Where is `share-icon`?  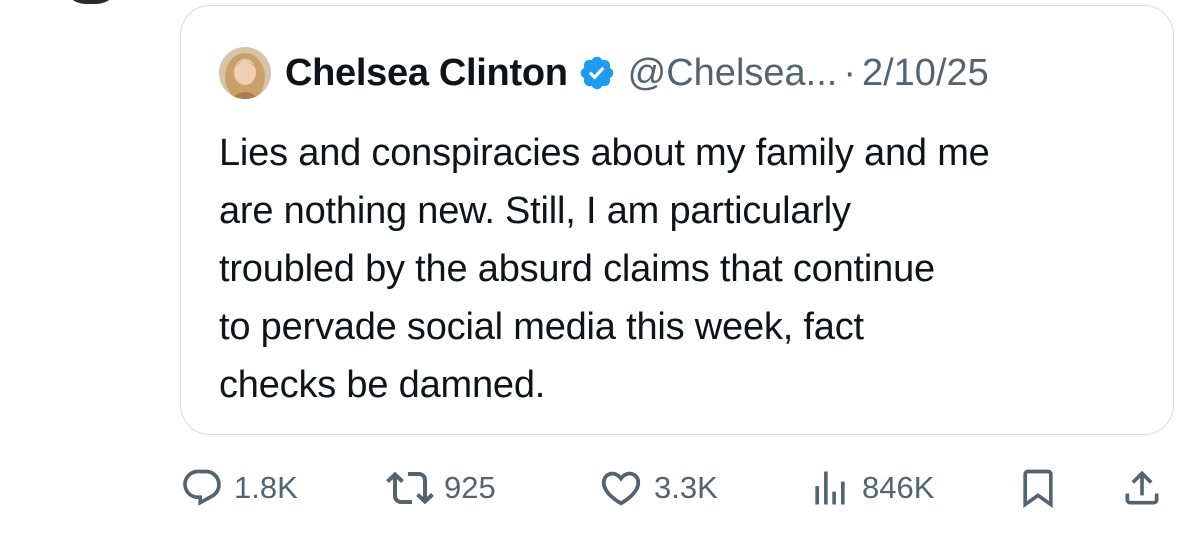
share-icon is located at coordinates (1142, 487).